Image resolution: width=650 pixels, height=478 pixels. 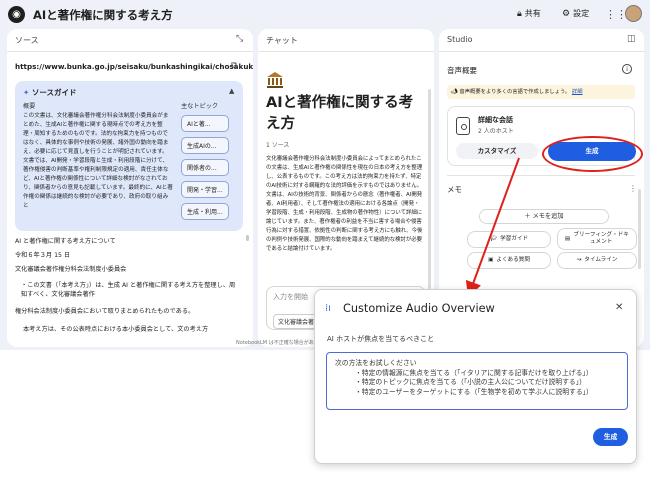 I want to click on focus-label: AI ホストが焦点を当てるべきこと, so click(x=381, y=339).